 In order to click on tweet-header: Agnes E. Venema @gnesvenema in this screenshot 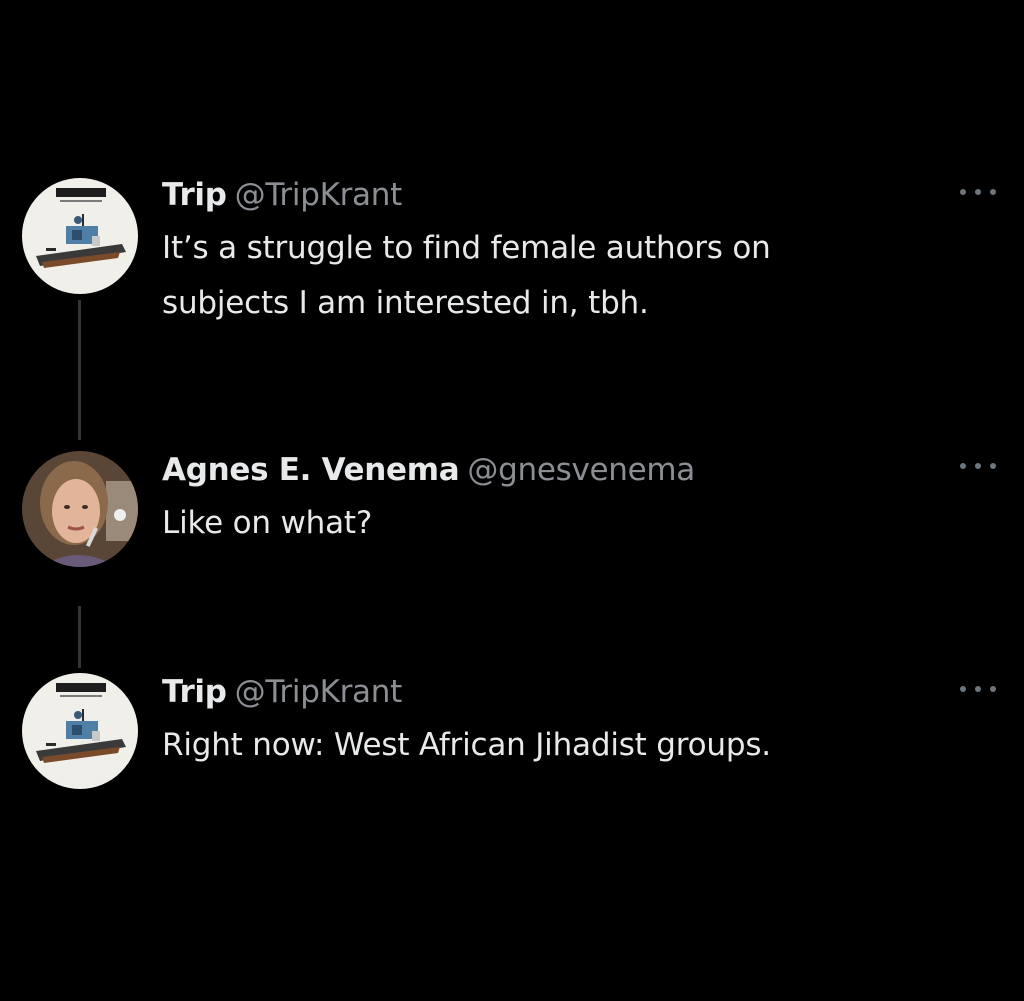, I will do `click(428, 470)`.